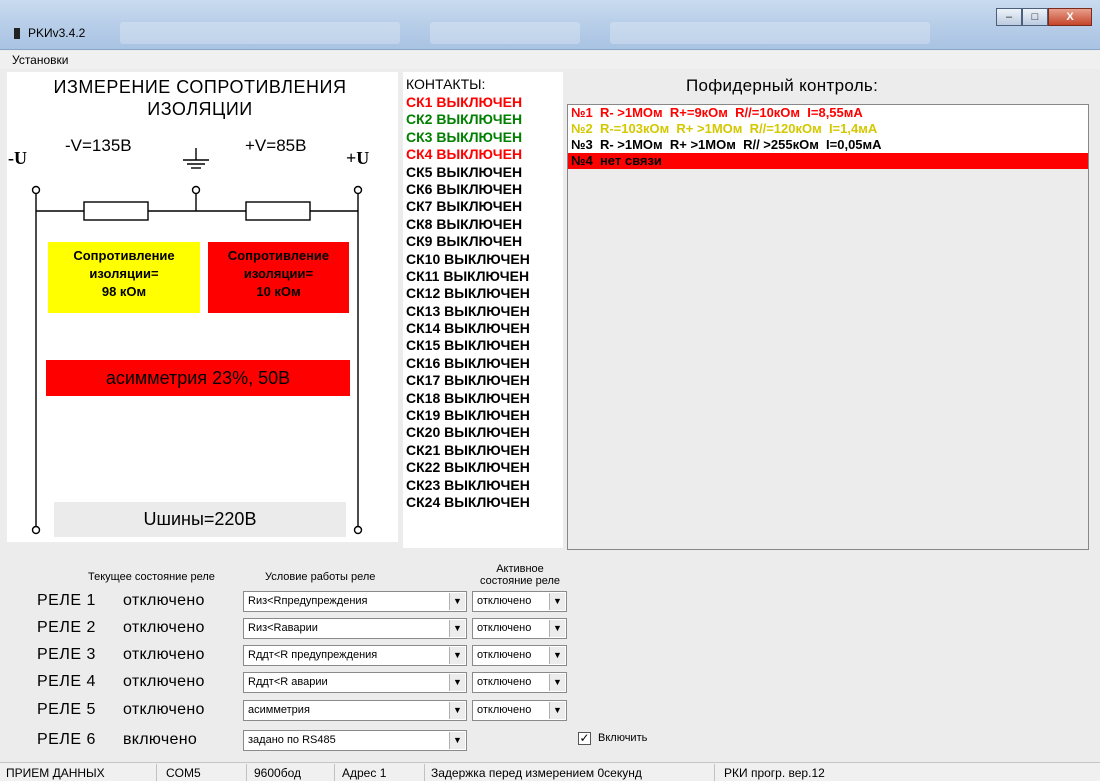 Image resolution: width=1100 pixels, height=781 pixels. What do you see at coordinates (308, 601) in the screenshot?
I see `relay-condition-value: Rиз<Rпредупреждения` at bounding box center [308, 601].